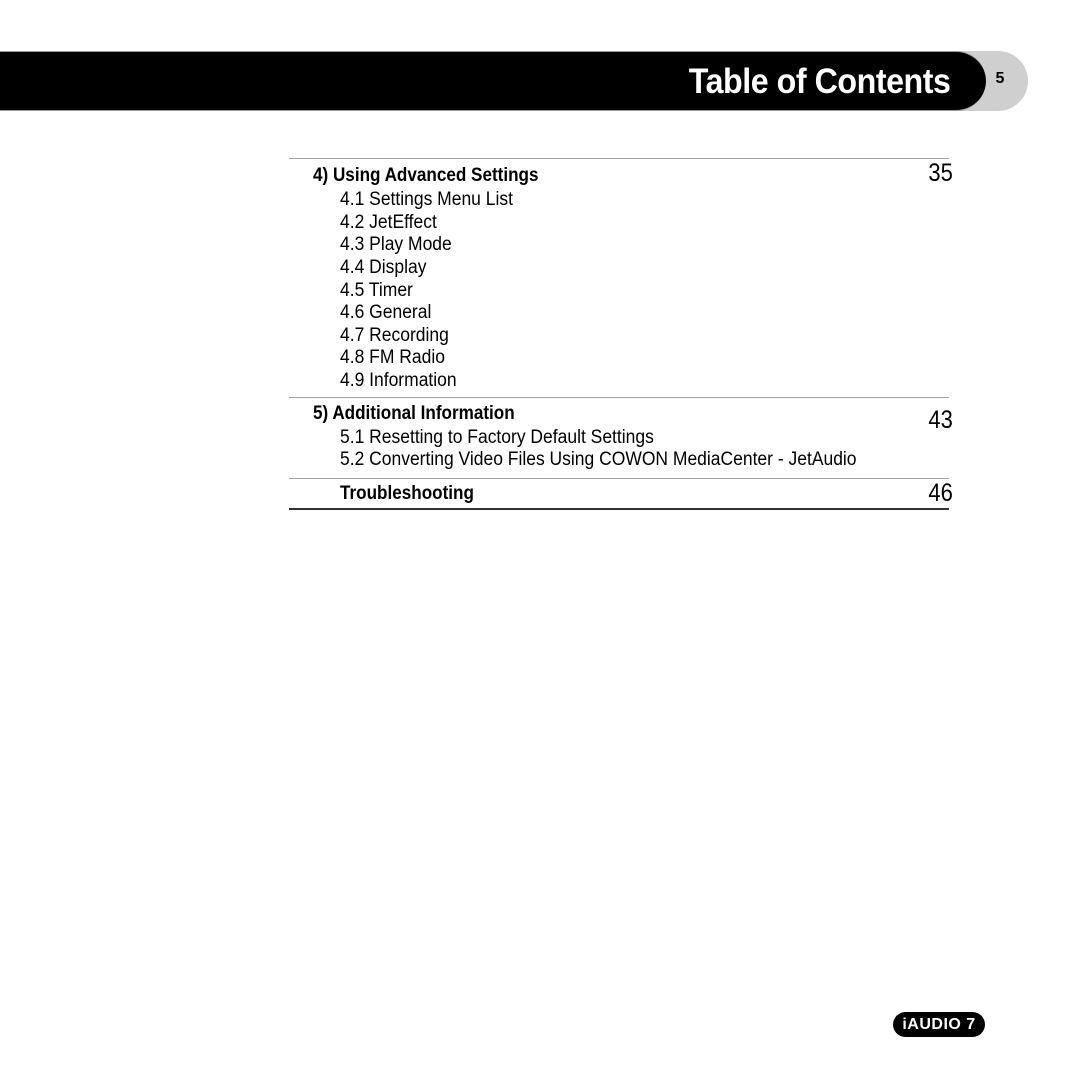 The image size is (1080, 1080). What do you see at coordinates (940, 493) in the screenshot?
I see `section-page-number: 46` at bounding box center [940, 493].